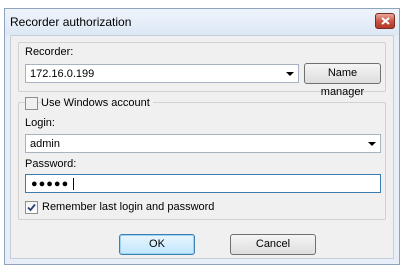 This screenshot has height=269, width=406. I want to click on text-caret, so click(73, 184).